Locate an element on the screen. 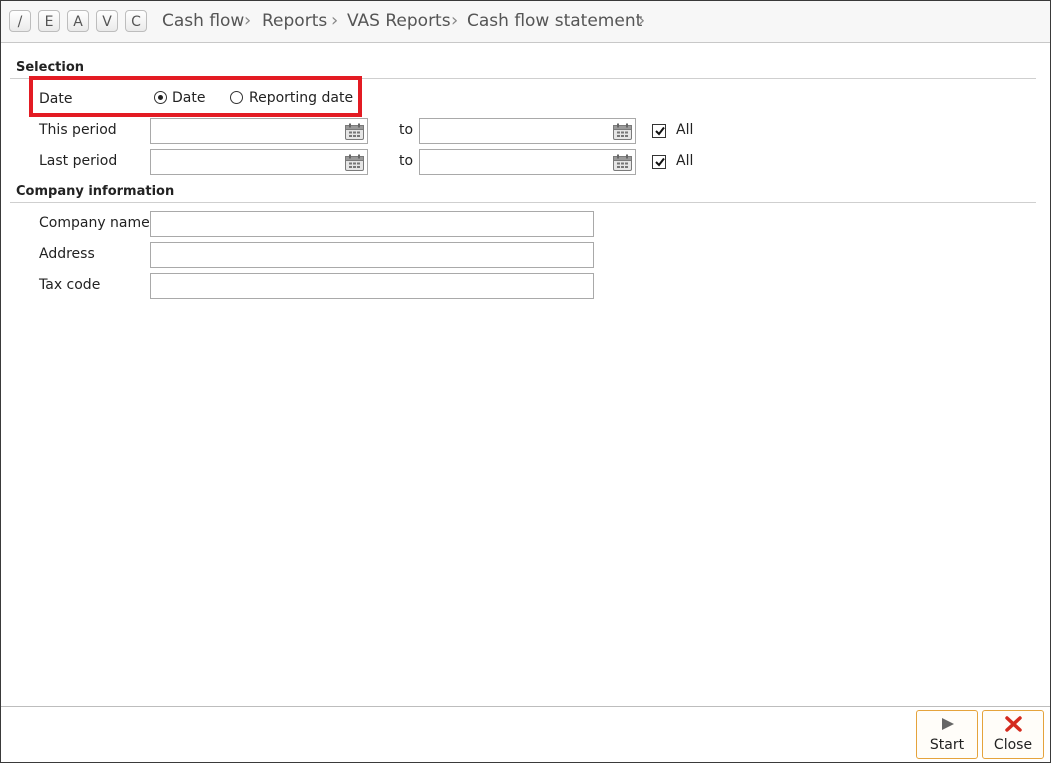 This screenshot has height=763, width=1051. close-button: Close is located at coordinates (1013, 734).